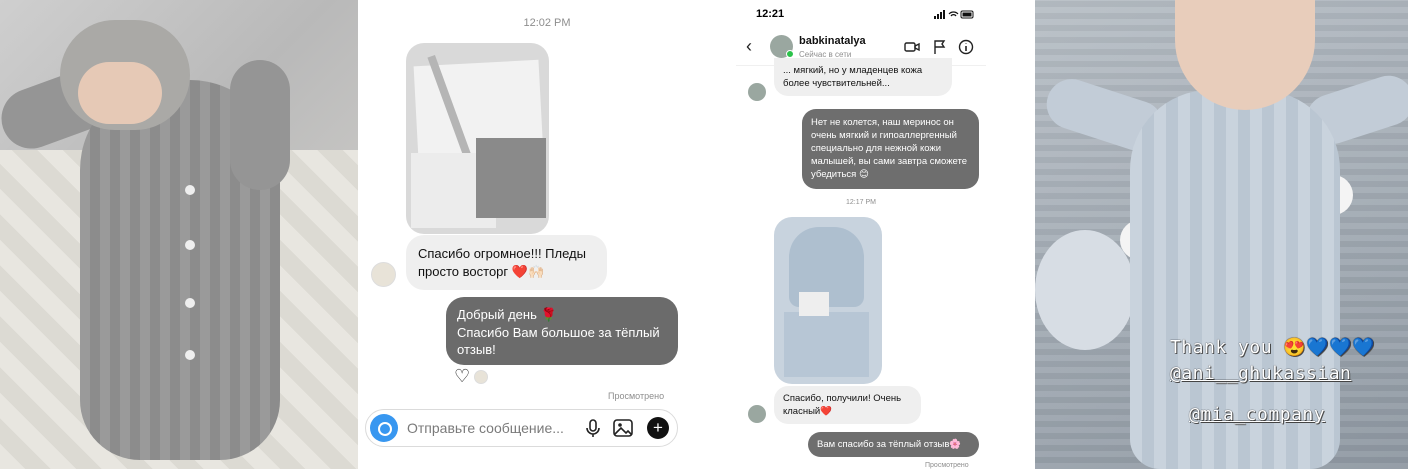 Image resolution: width=1408 pixels, height=469 pixels. Describe the element at coordinates (954, 14) in the screenshot. I see `status-icons` at that location.